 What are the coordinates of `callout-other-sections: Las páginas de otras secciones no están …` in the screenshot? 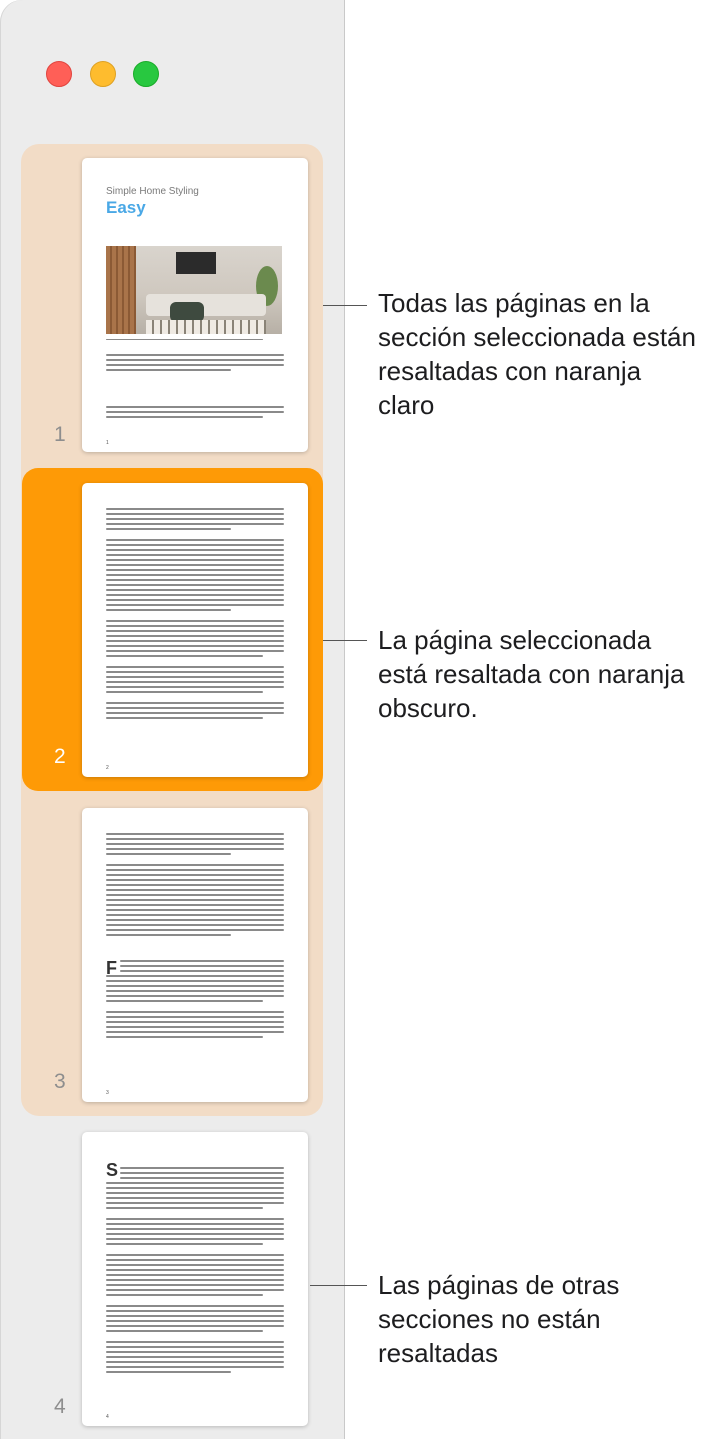 It's located at (499, 1319).